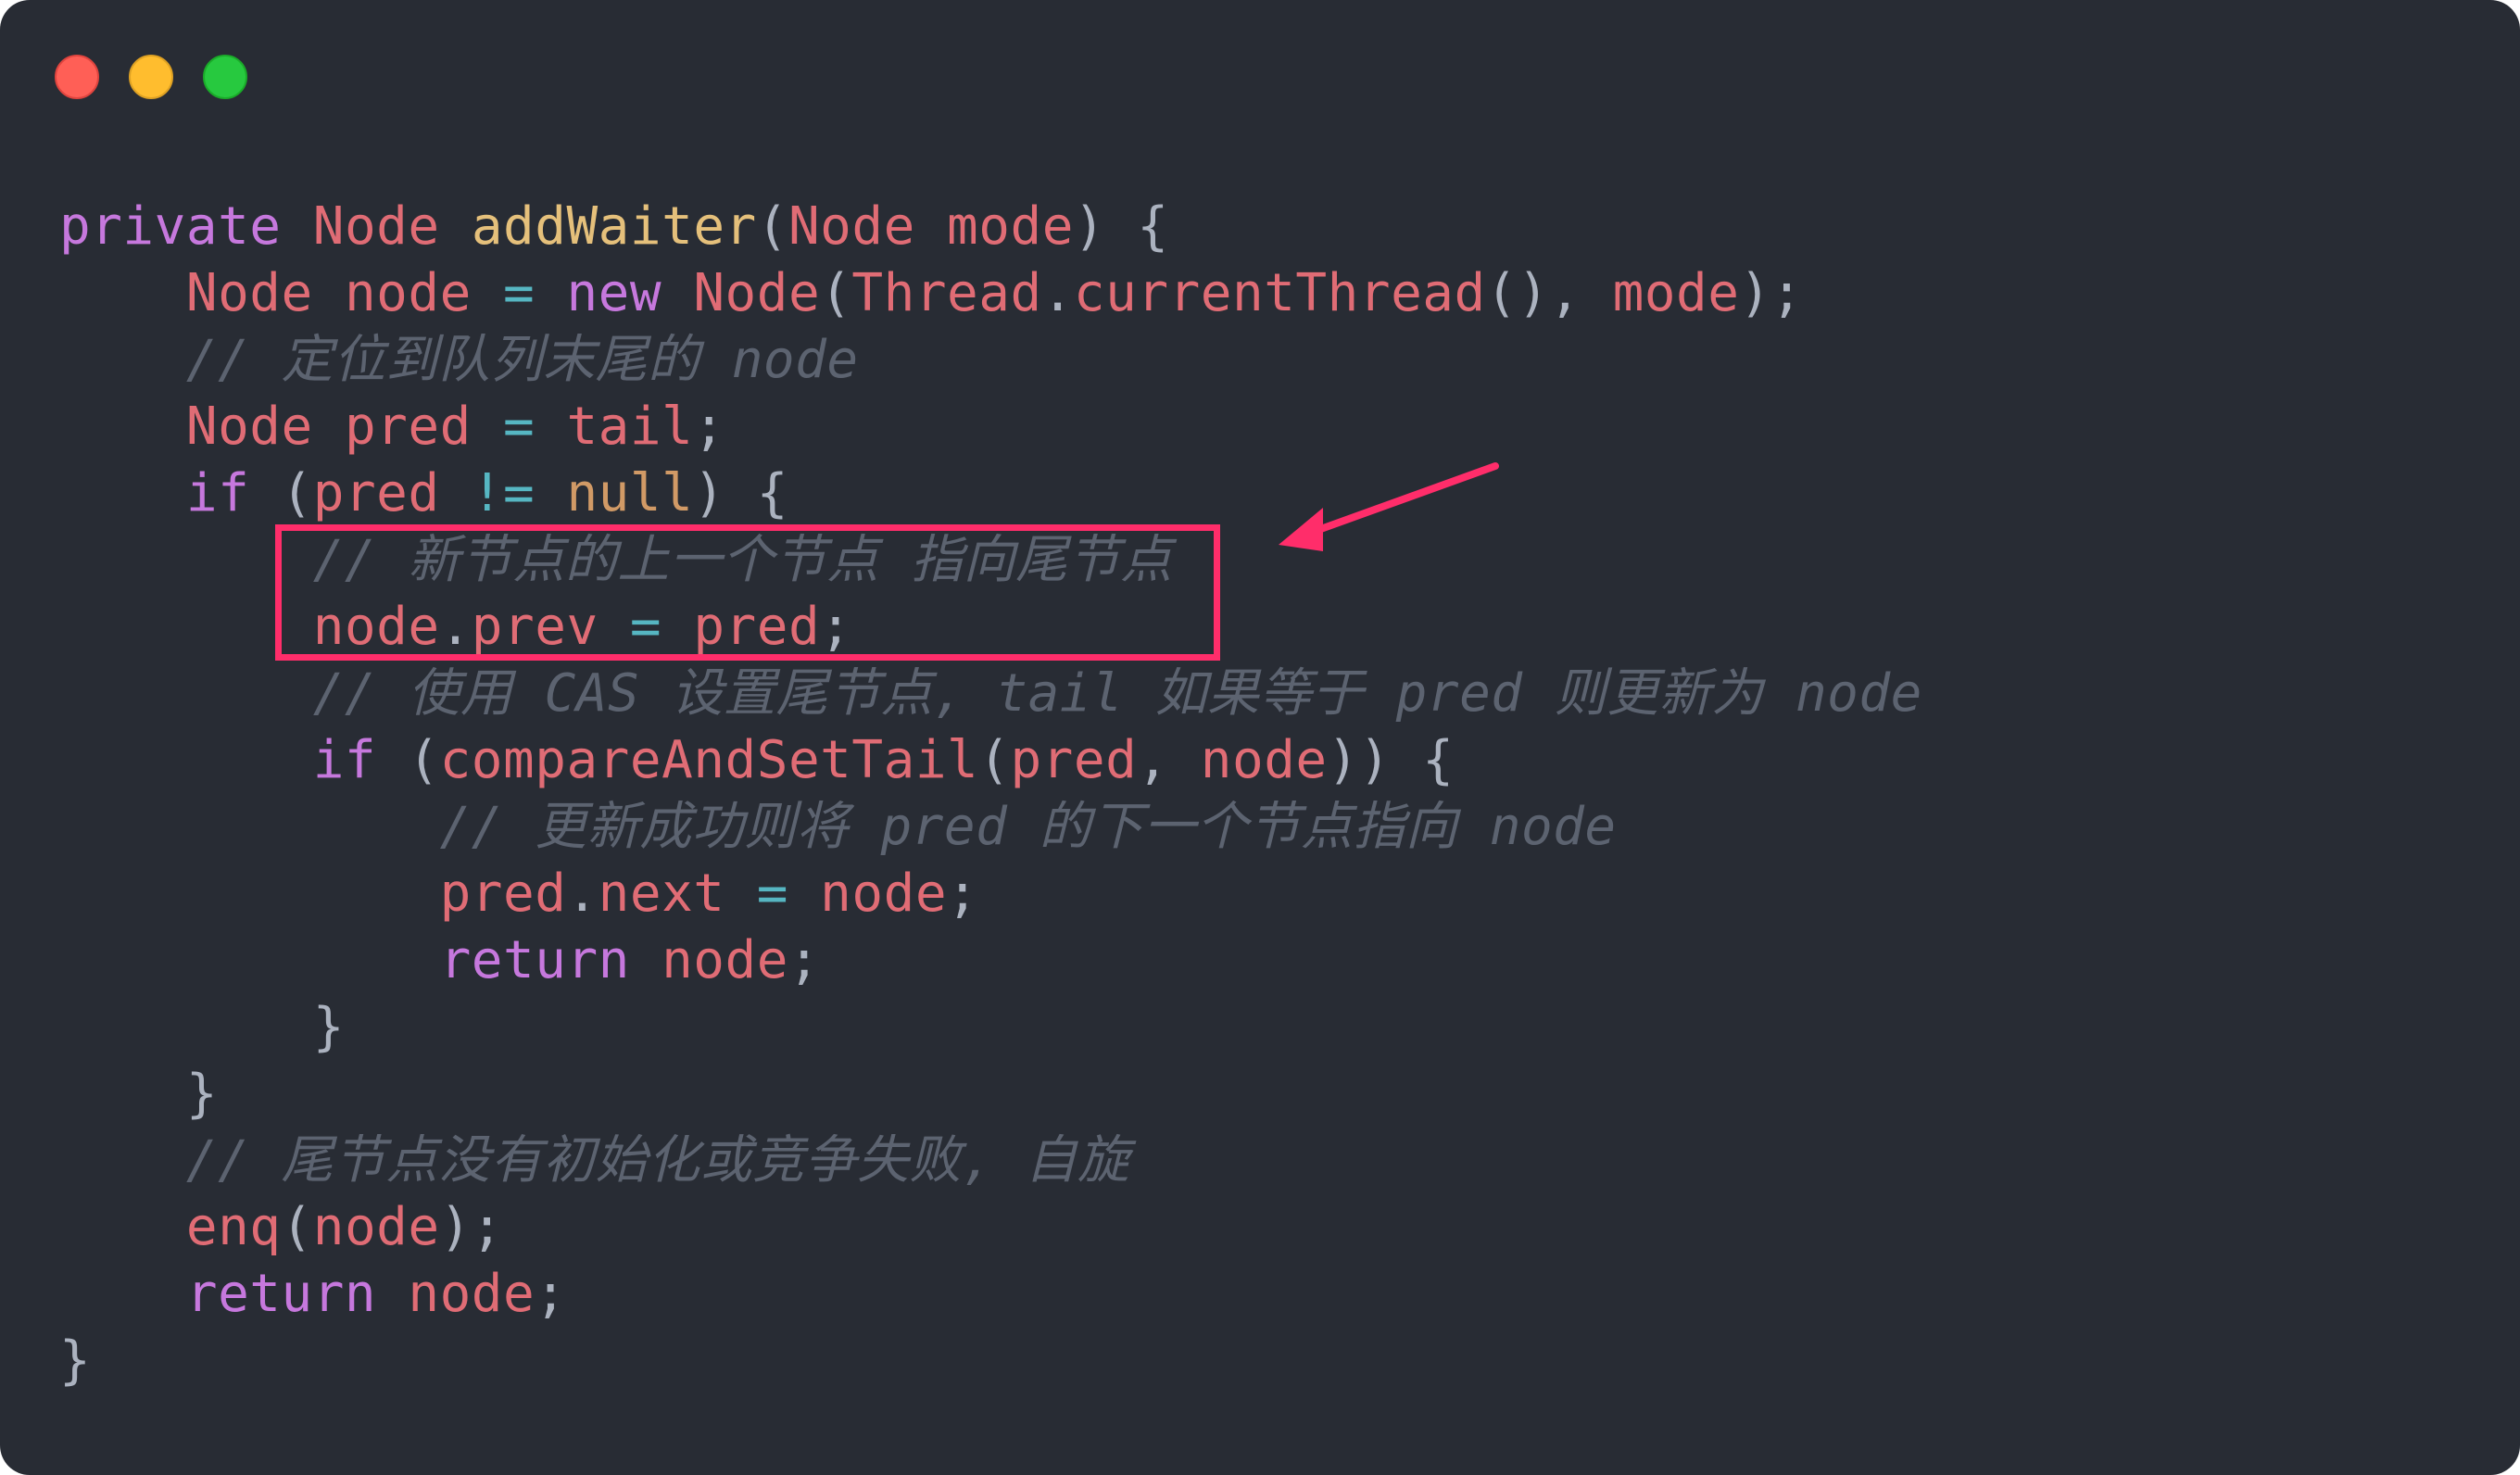  What do you see at coordinates (504, 493) in the screenshot?
I see `code-token: !=` at bounding box center [504, 493].